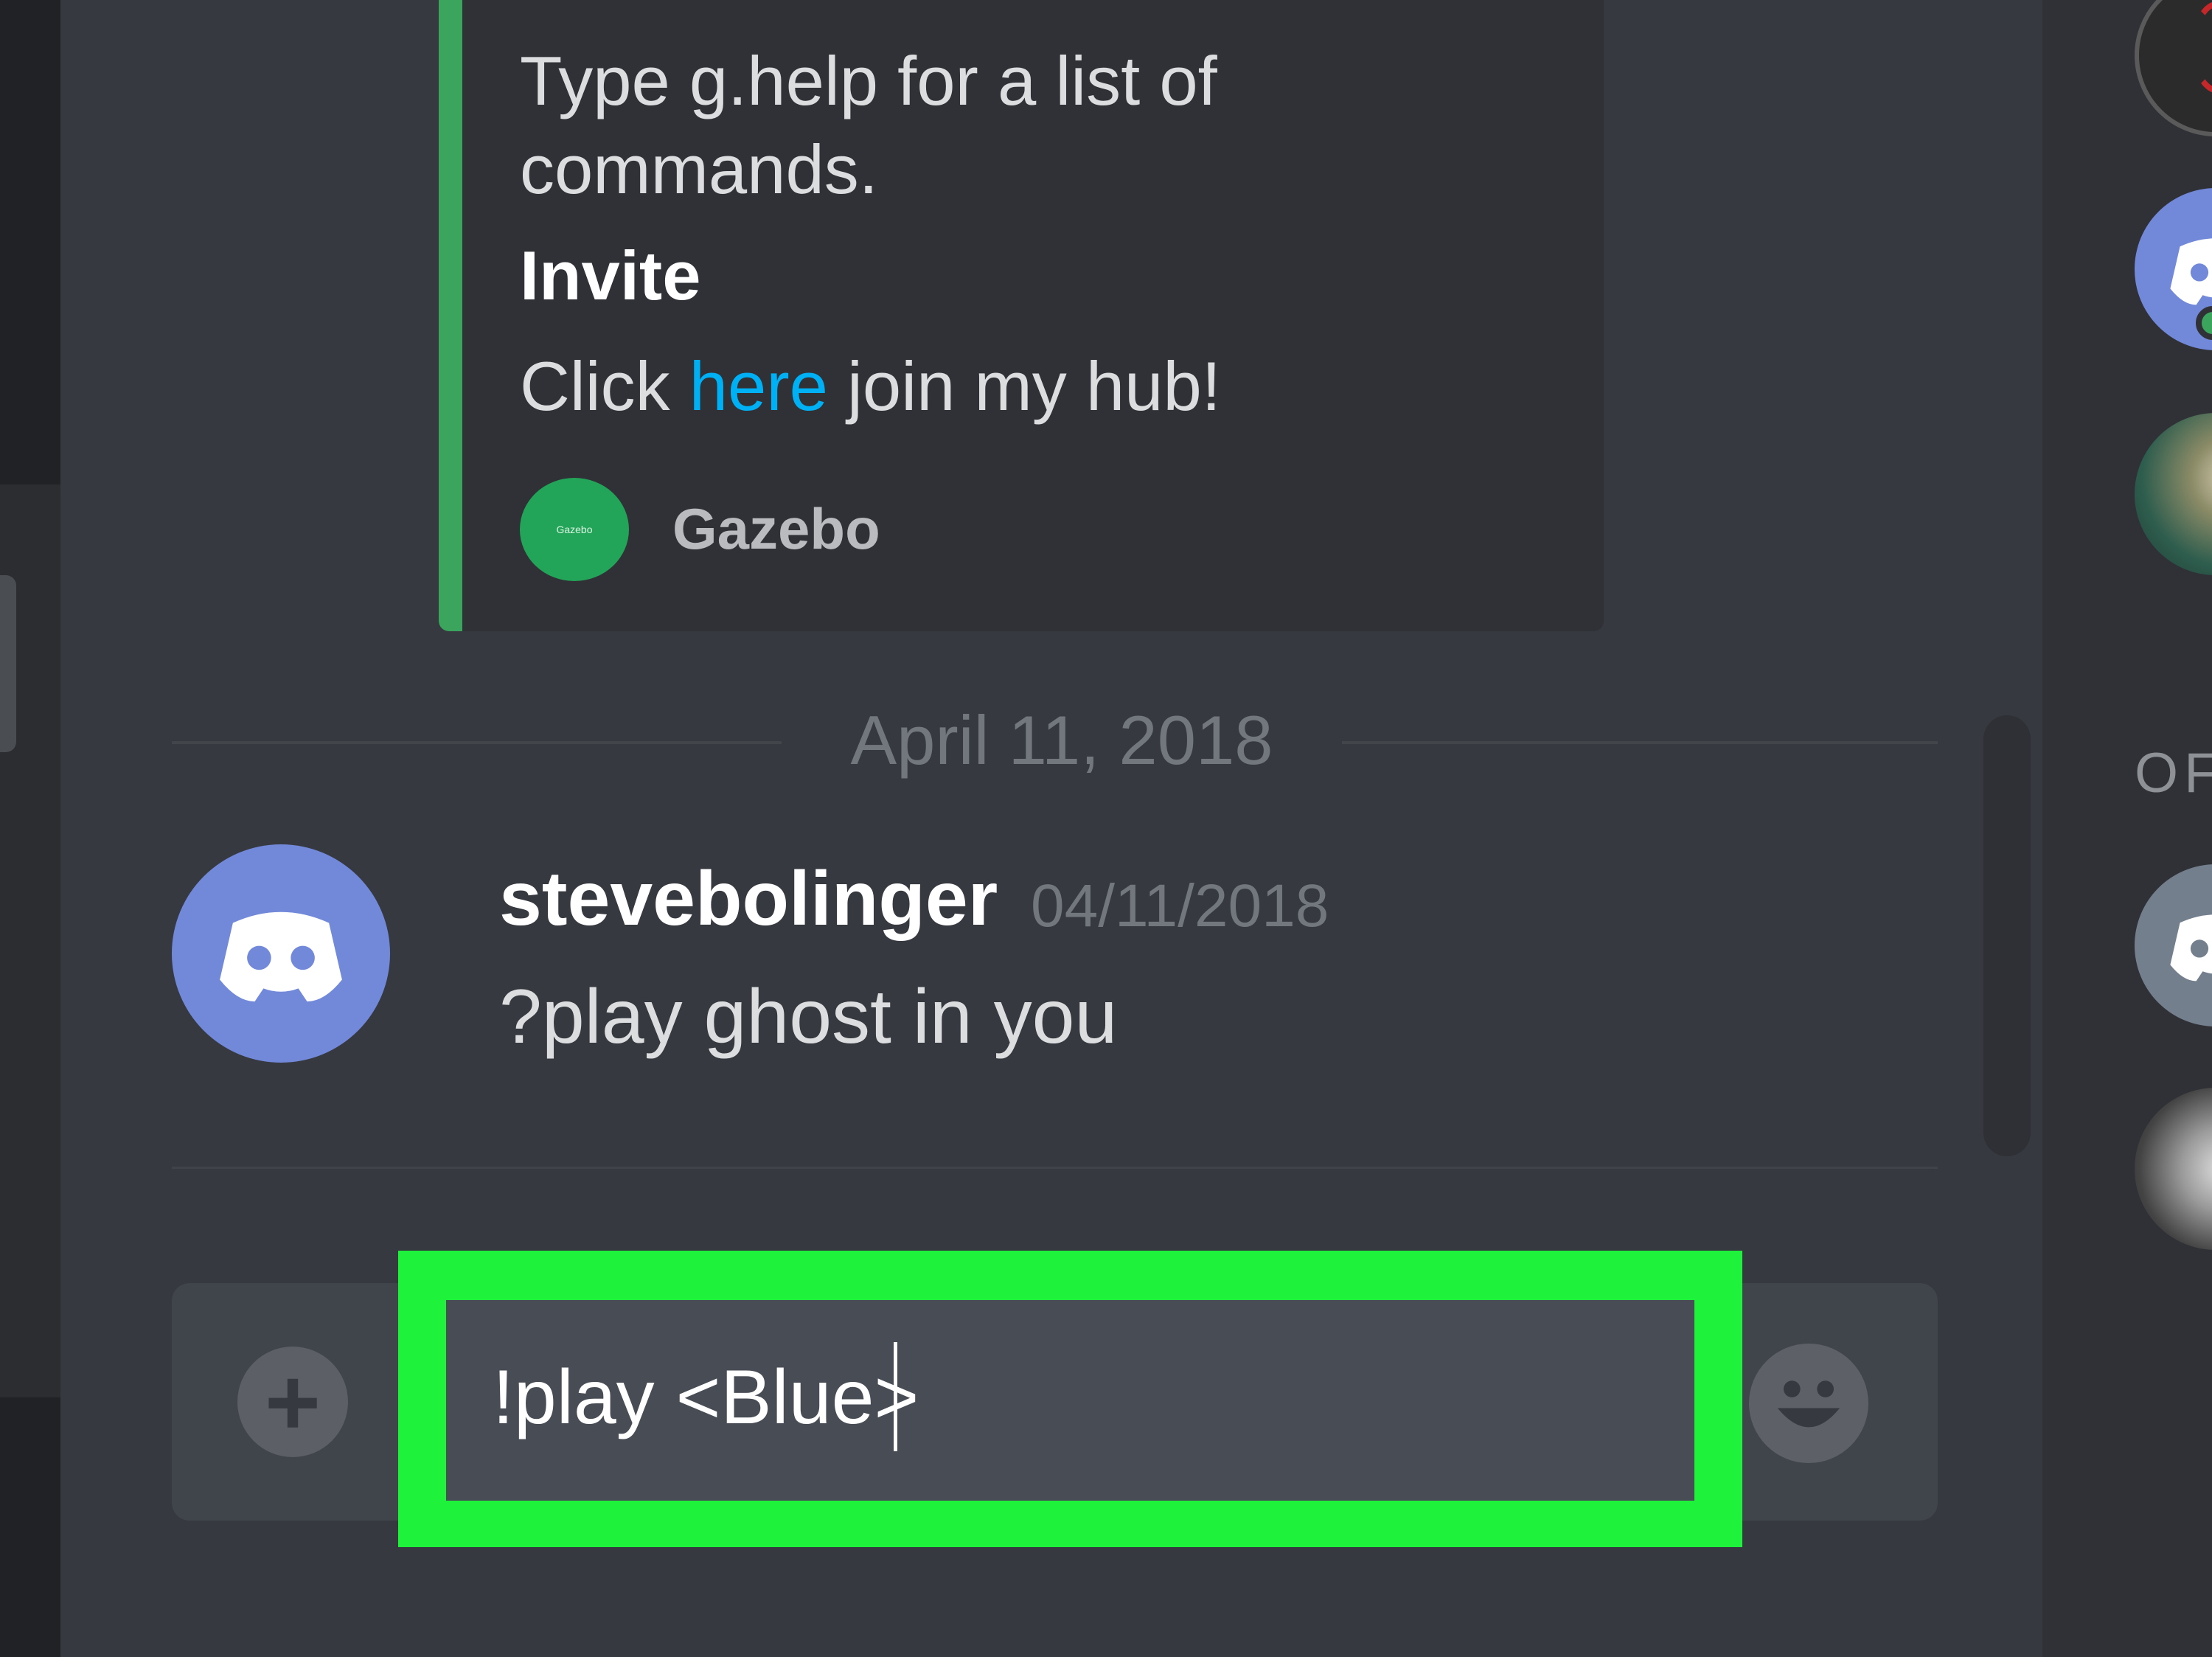 This screenshot has width=2212, height=1657. I want to click on message-author: stevebolinger, so click(748, 899).